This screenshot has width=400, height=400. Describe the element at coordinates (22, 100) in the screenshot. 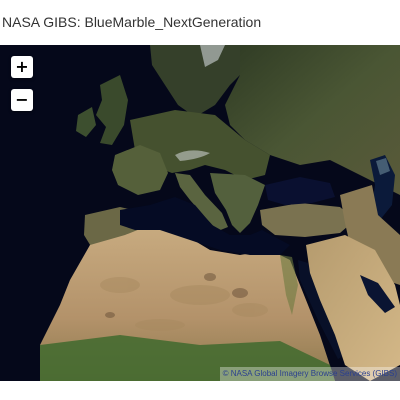

I see `zoom-out-button: −` at that location.